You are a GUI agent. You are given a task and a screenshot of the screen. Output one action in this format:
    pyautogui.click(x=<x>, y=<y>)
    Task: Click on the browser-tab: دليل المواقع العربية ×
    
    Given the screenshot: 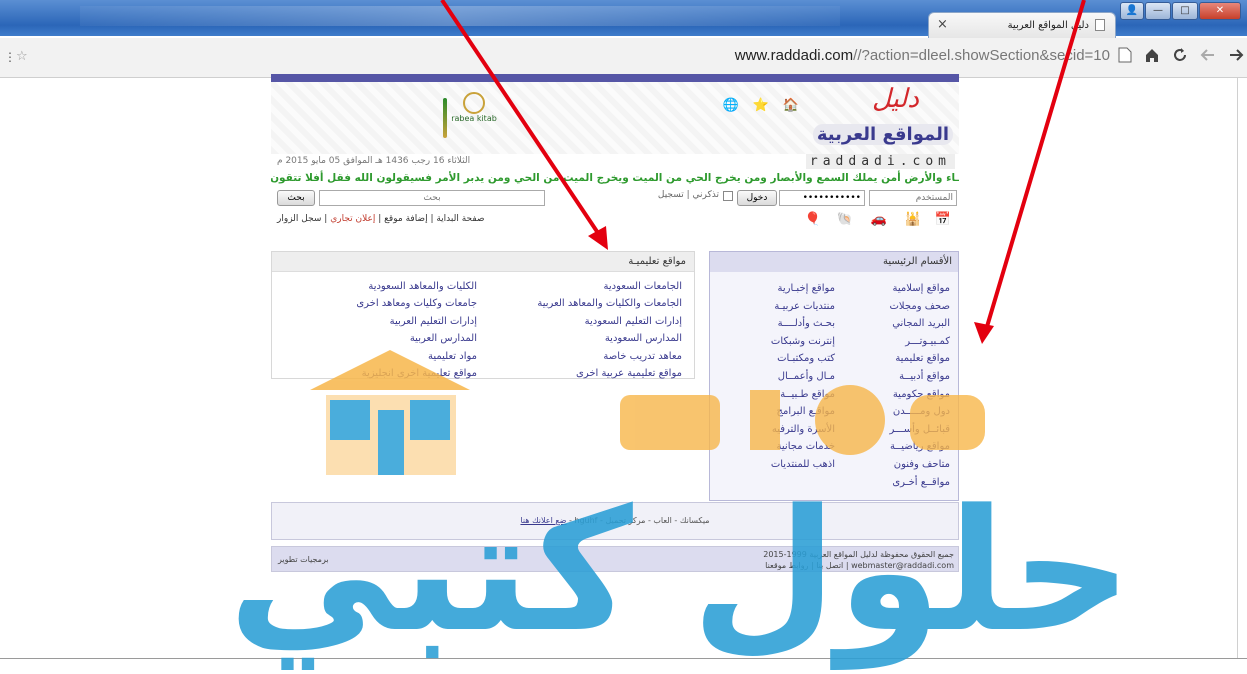 What is the action you would take?
    pyautogui.click(x=1022, y=25)
    